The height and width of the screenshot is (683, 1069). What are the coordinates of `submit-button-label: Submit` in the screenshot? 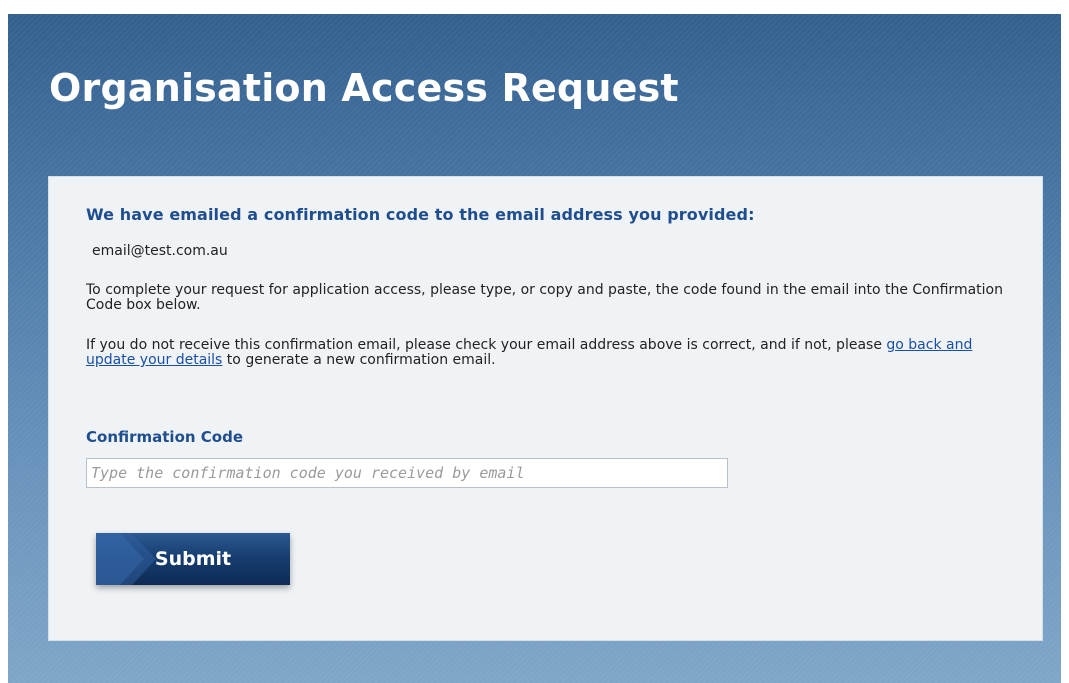 It's located at (193, 559).